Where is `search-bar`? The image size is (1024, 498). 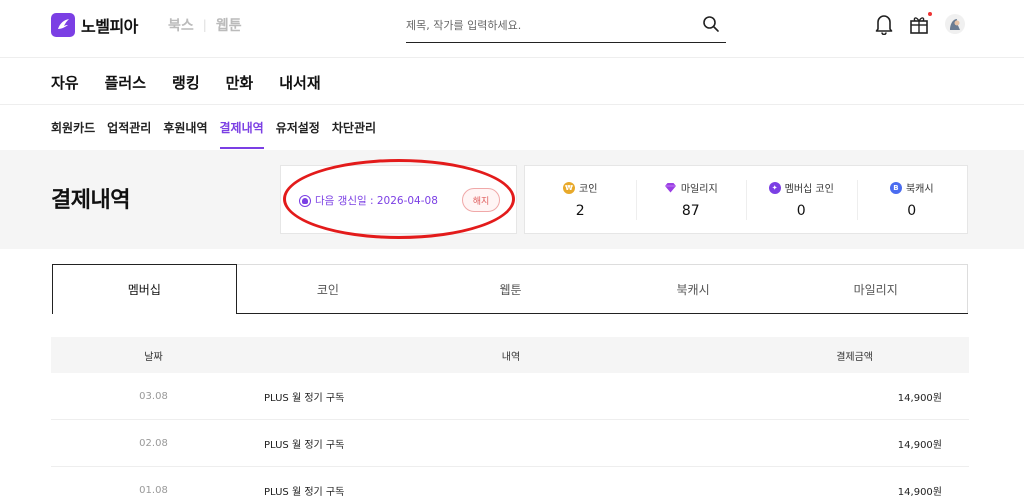 search-bar is located at coordinates (566, 26).